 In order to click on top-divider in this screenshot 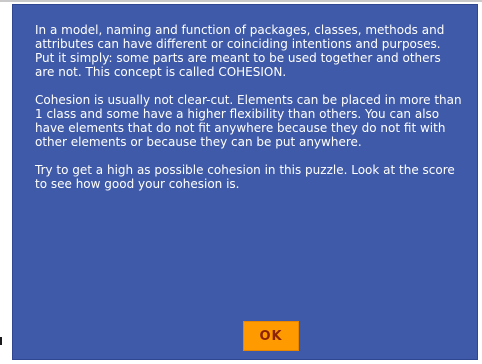, I will do `click(241, 1)`.